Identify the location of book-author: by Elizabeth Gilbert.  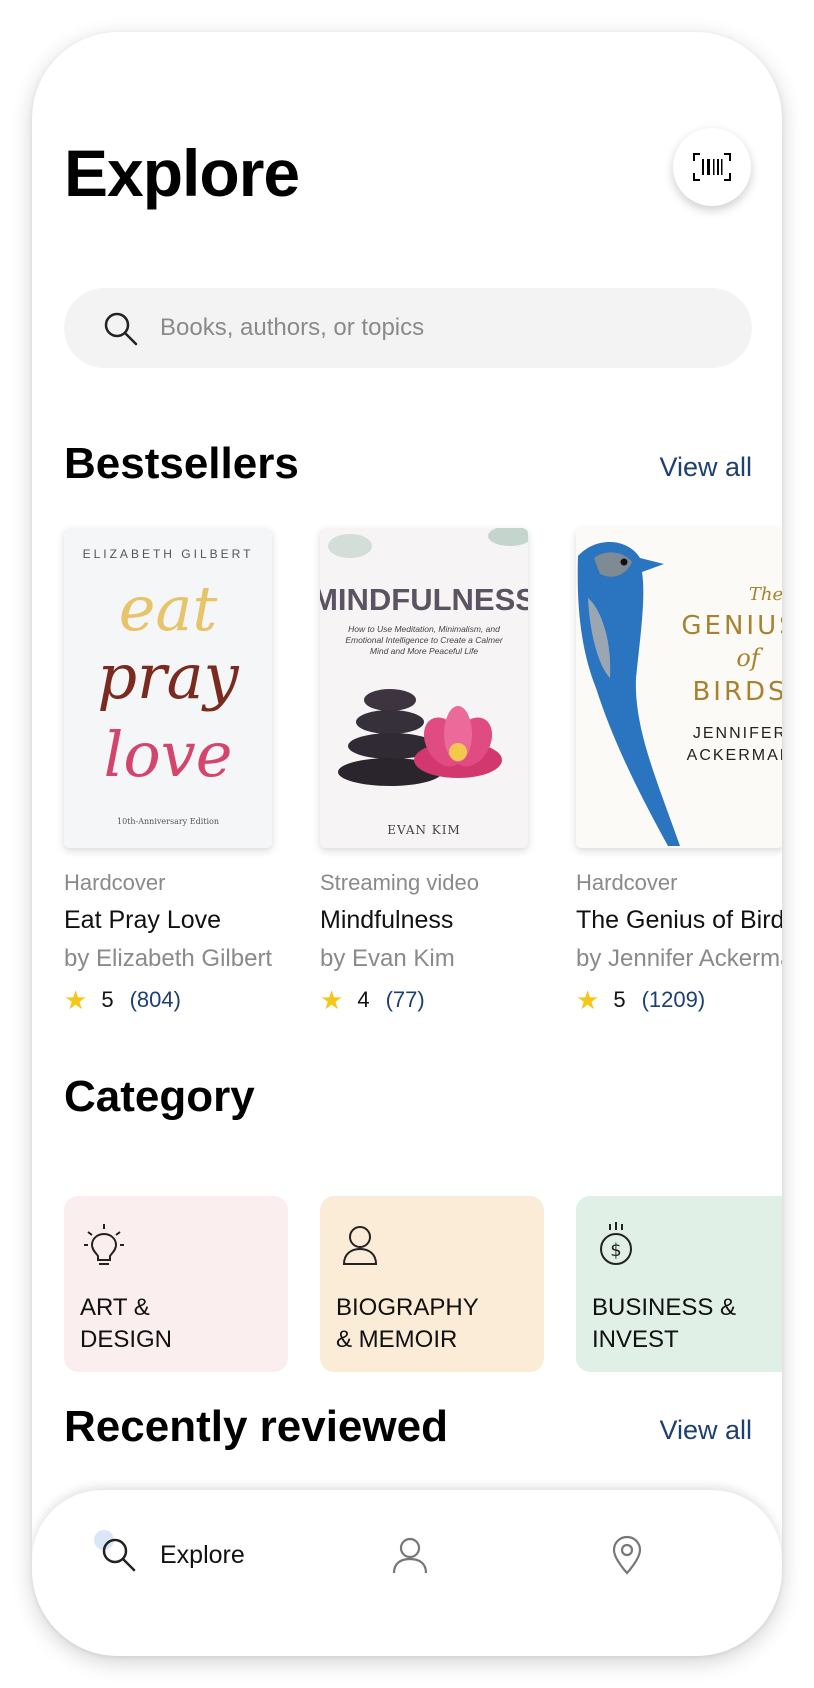
(168, 958).